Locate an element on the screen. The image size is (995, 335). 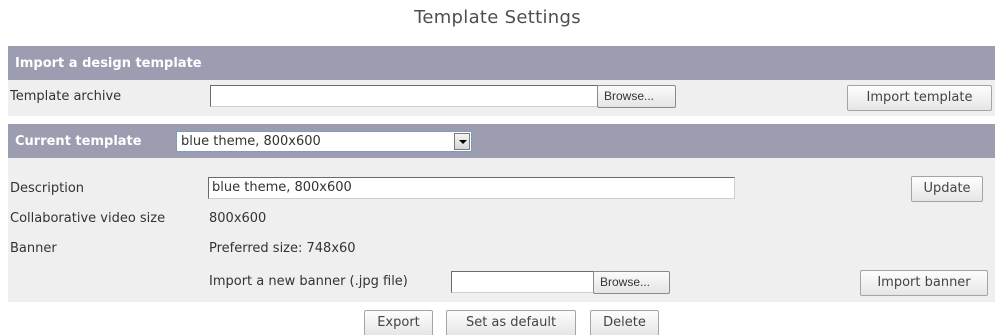
video-size-value: 800x600 is located at coordinates (238, 218).